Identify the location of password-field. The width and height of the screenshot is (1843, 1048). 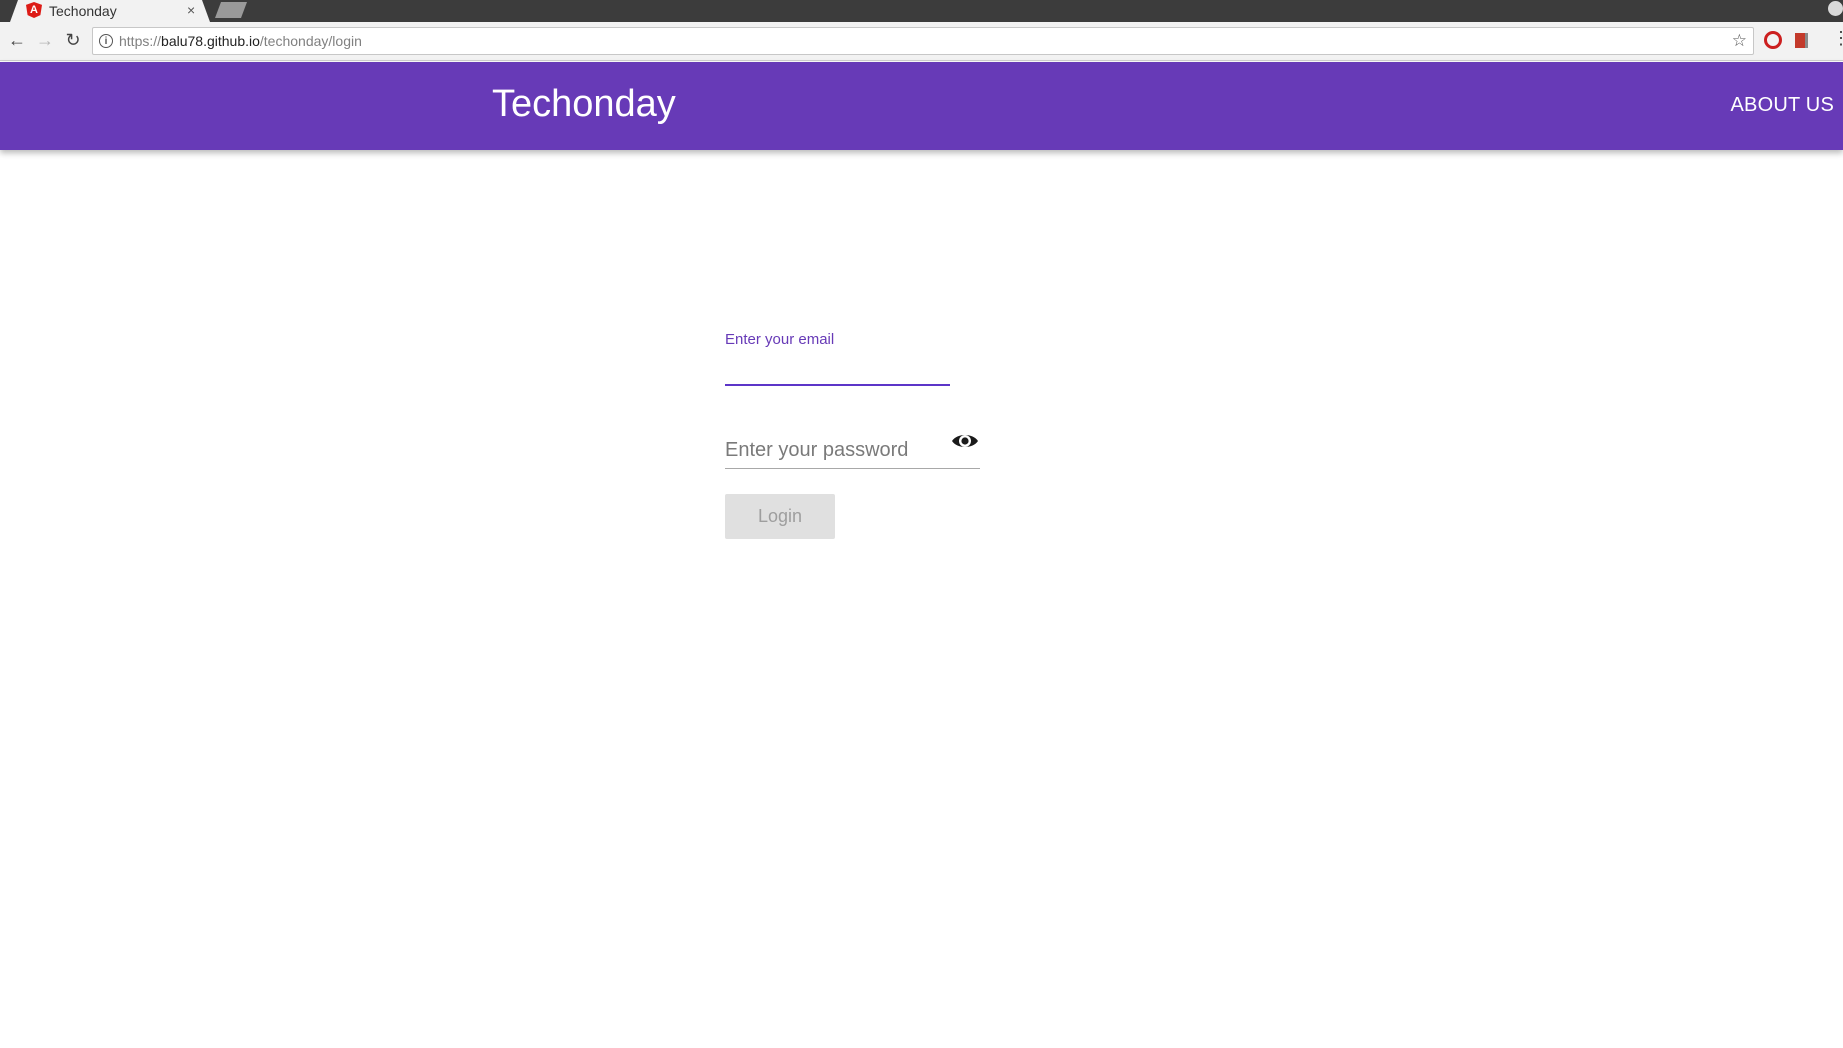
(852, 450).